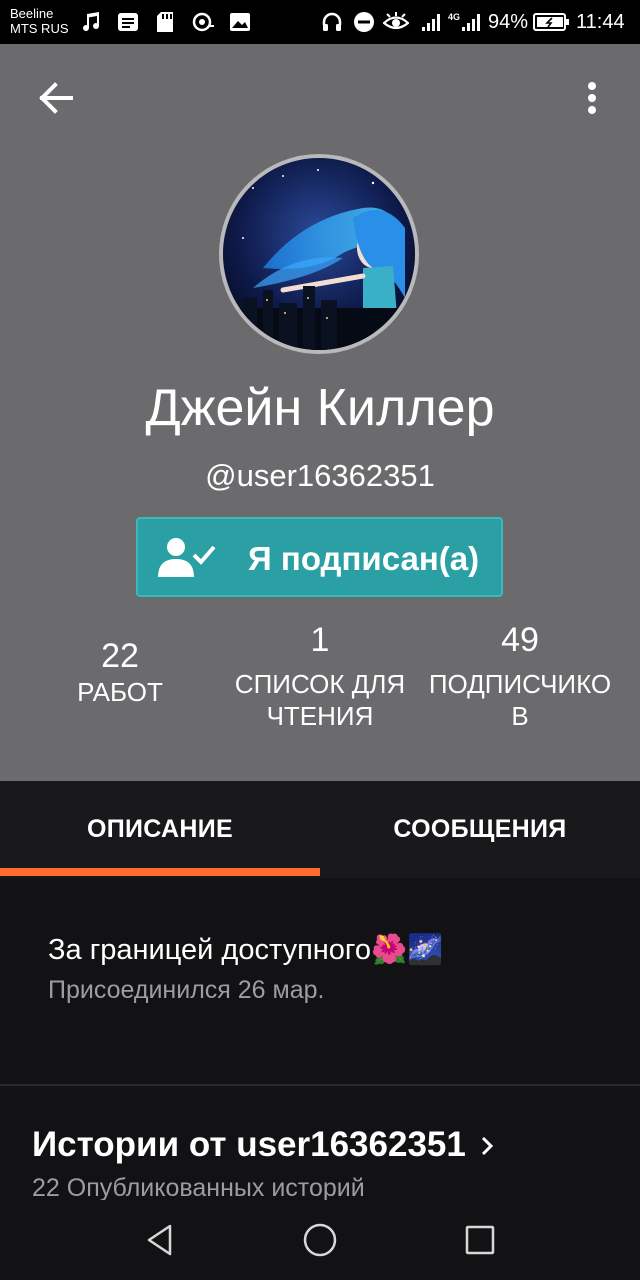 The image size is (640, 1280). What do you see at coordinates (240, 22) in the screenshot?
I see `image-icon` at bounding box center [240, 22].